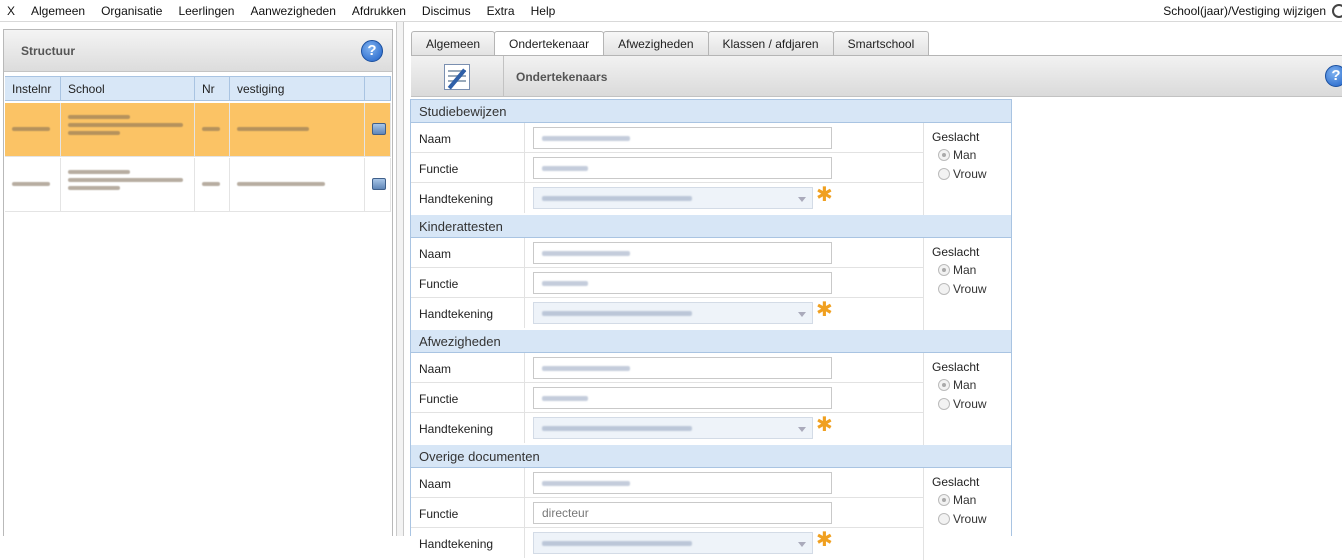  I want to click on column-school: School, so click(128, 88).